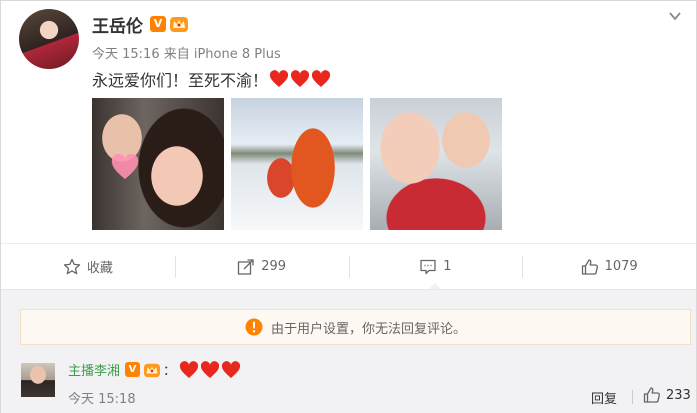  I want to click on warning-icon, so click(254, 327).